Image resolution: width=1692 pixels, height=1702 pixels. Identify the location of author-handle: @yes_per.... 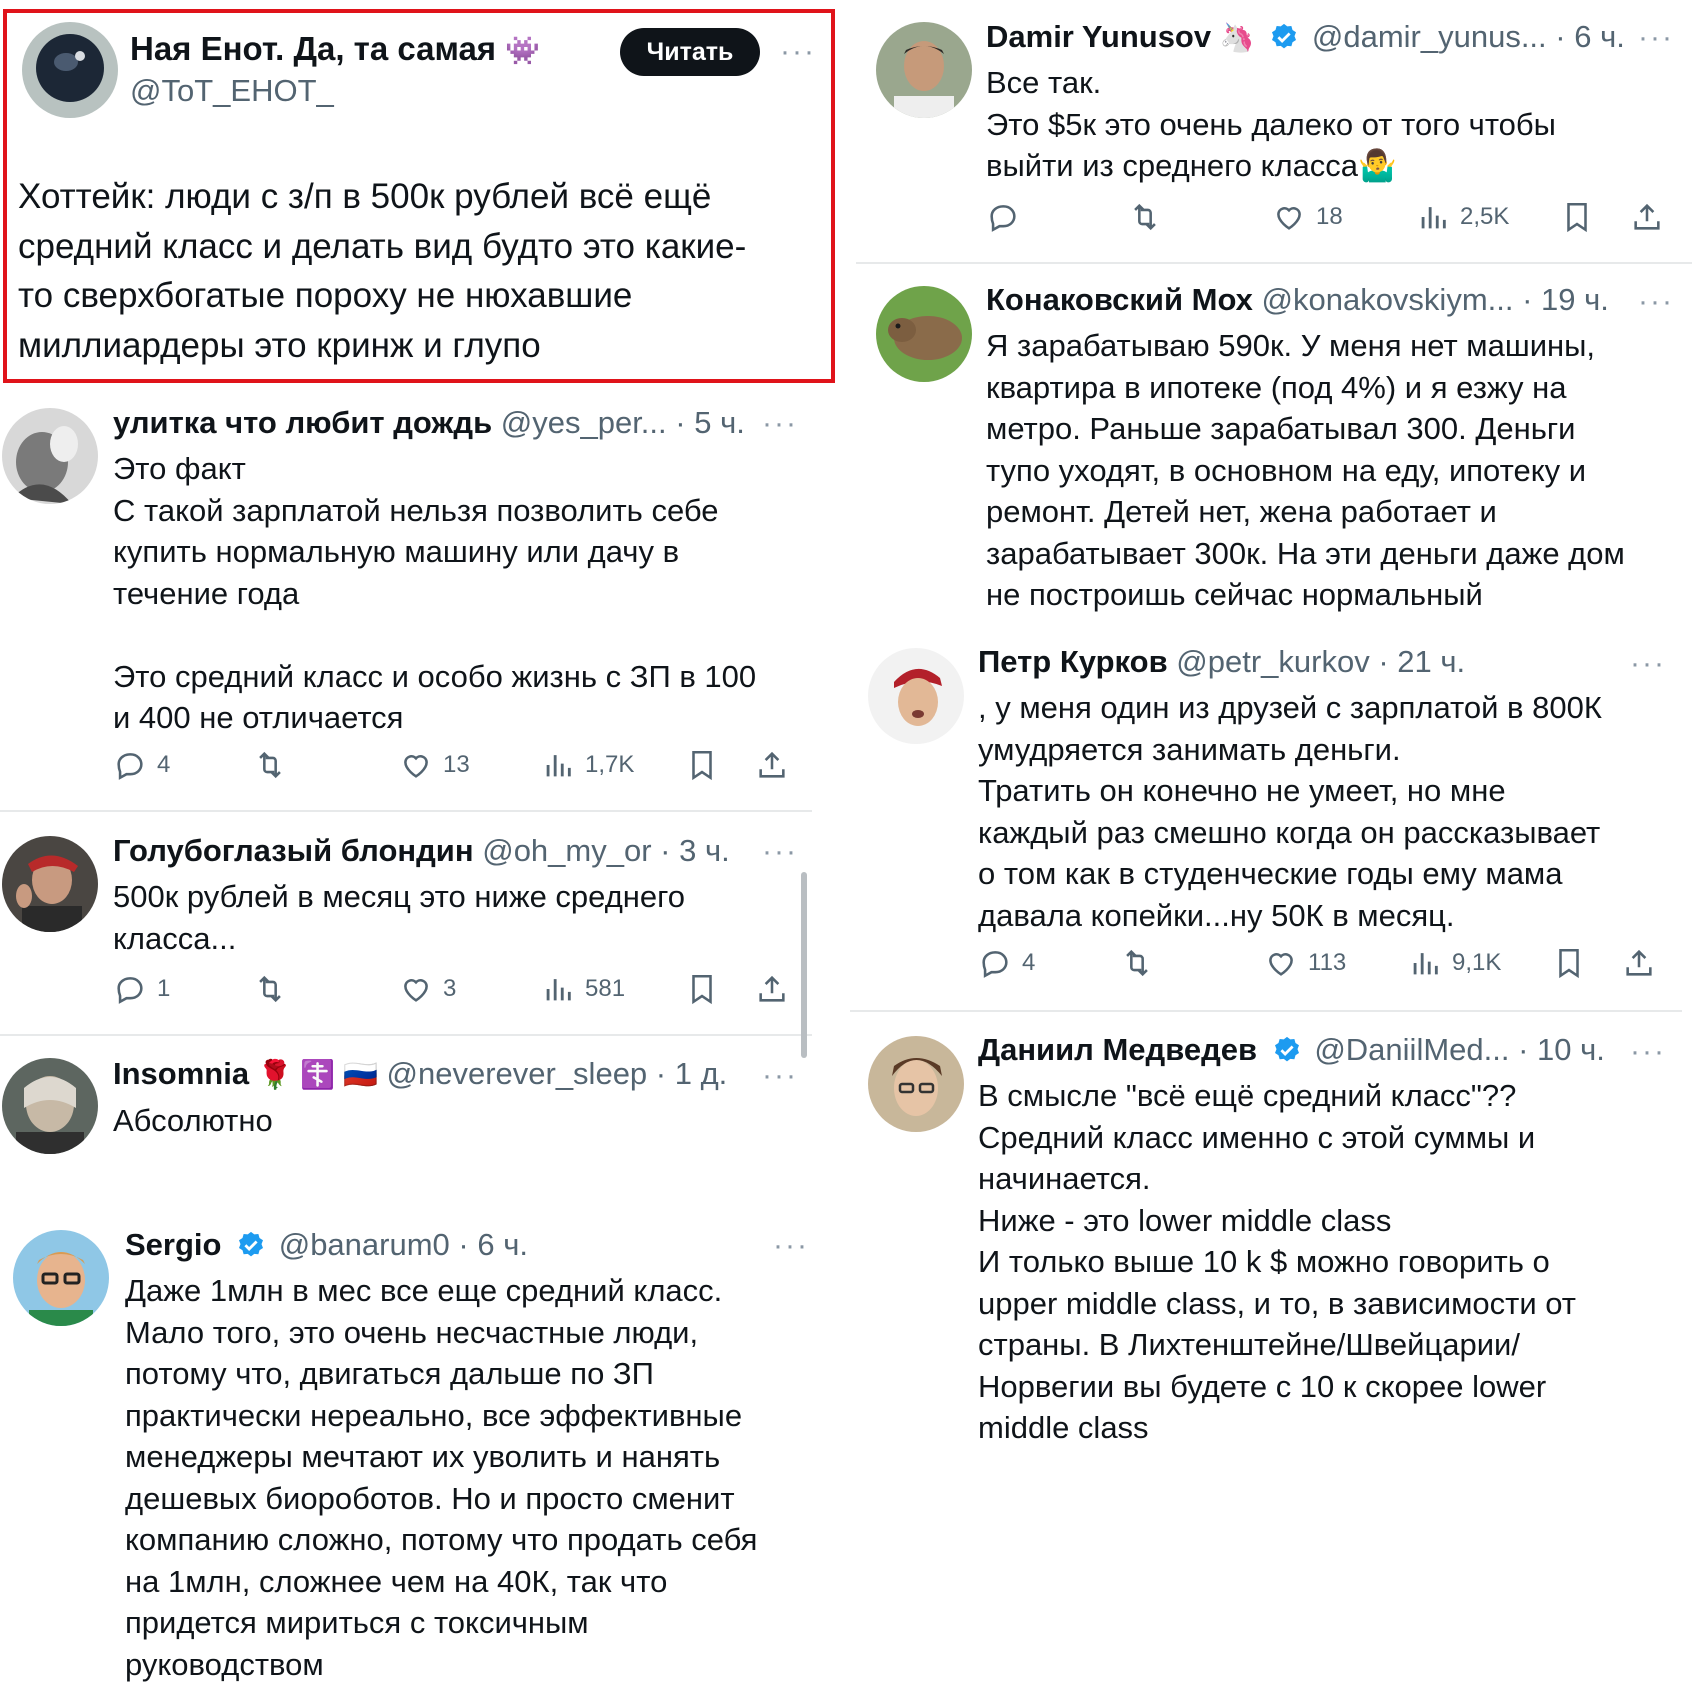
(584, 422).